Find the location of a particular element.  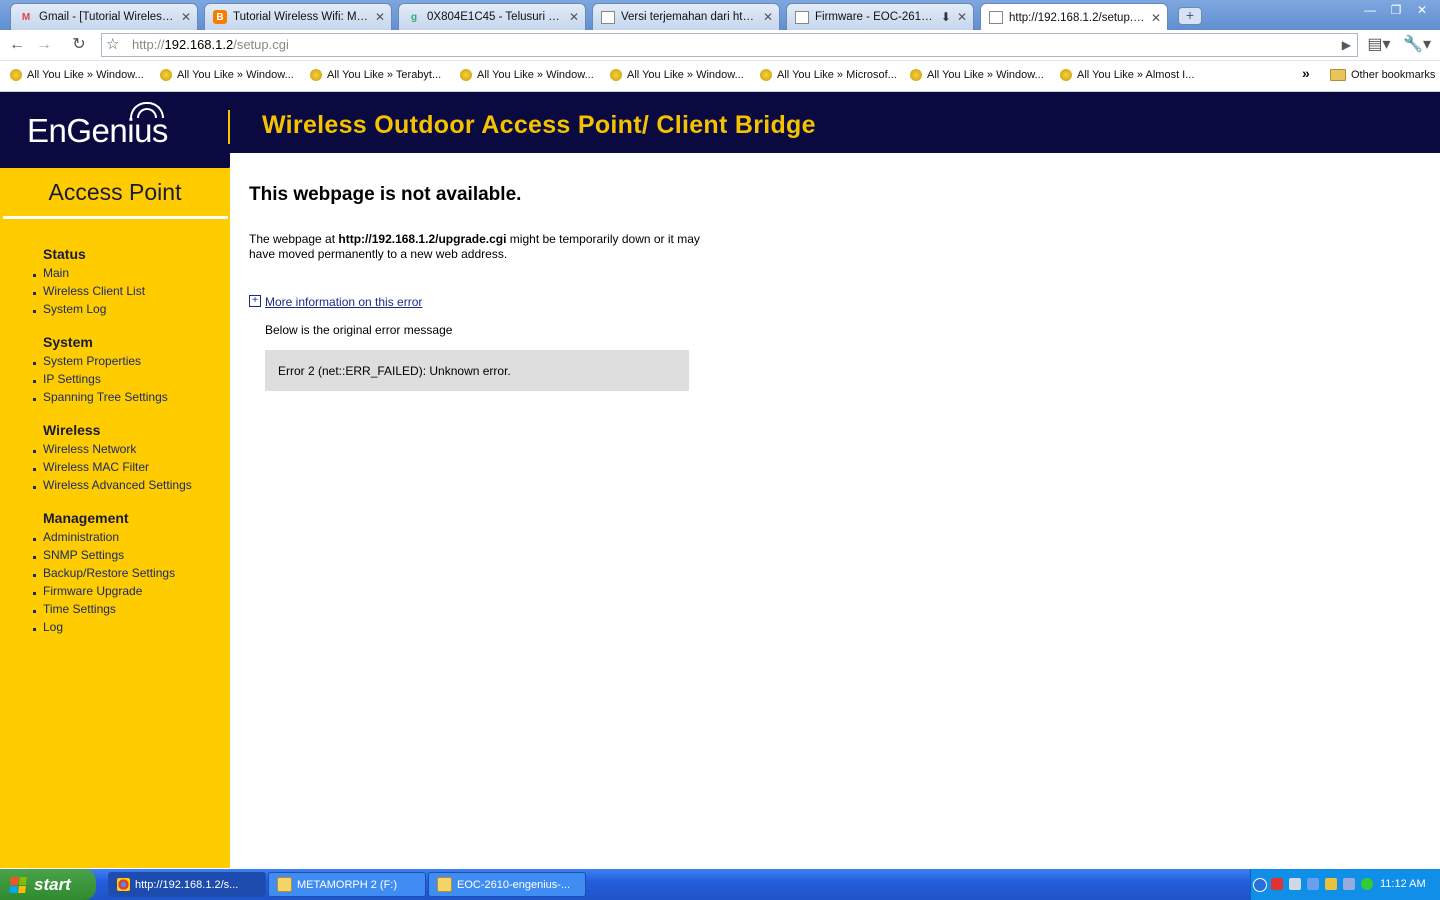

engenius-logo: EnGenius is located at coordinates (97, 130).